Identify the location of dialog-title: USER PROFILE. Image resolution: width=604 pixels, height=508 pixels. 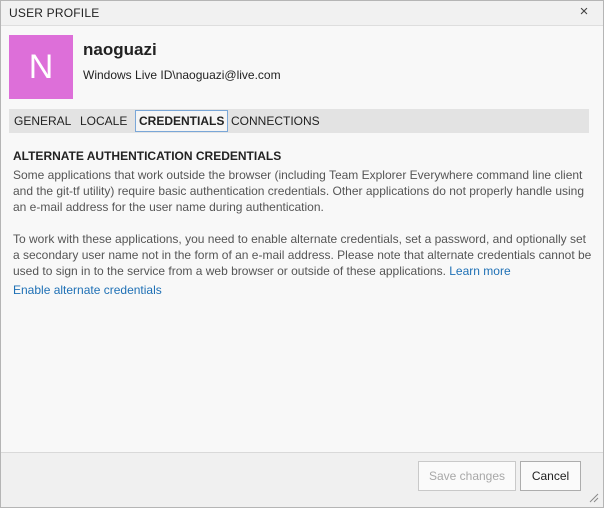
(54, 13).